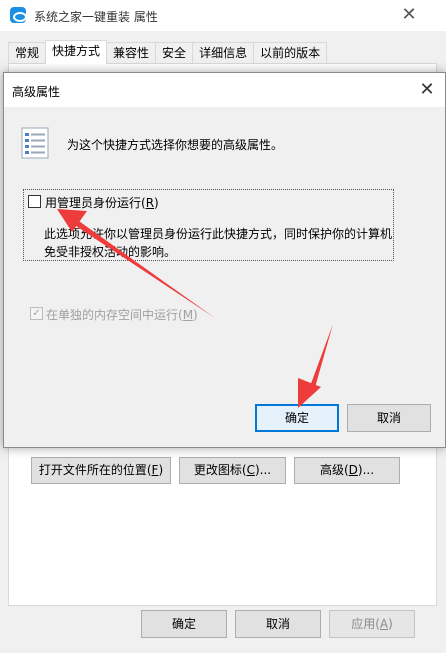 Image resolution: width=446 pixels, height=653 pixels. Describe the element at coordinates (76, 52) in the screenshot. I see `tab-shortcut: 快捷方式` at that location.